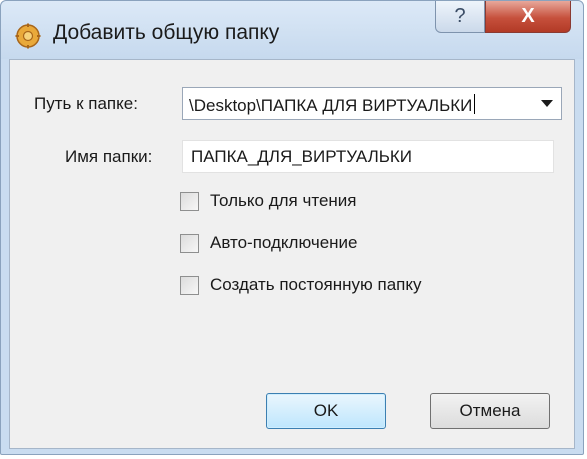 The height and width of the screenshot is (459, 587). Describe the element at coordinates (109, 156) in the screenshot. I see `name-label: Имя папки:` at that location.